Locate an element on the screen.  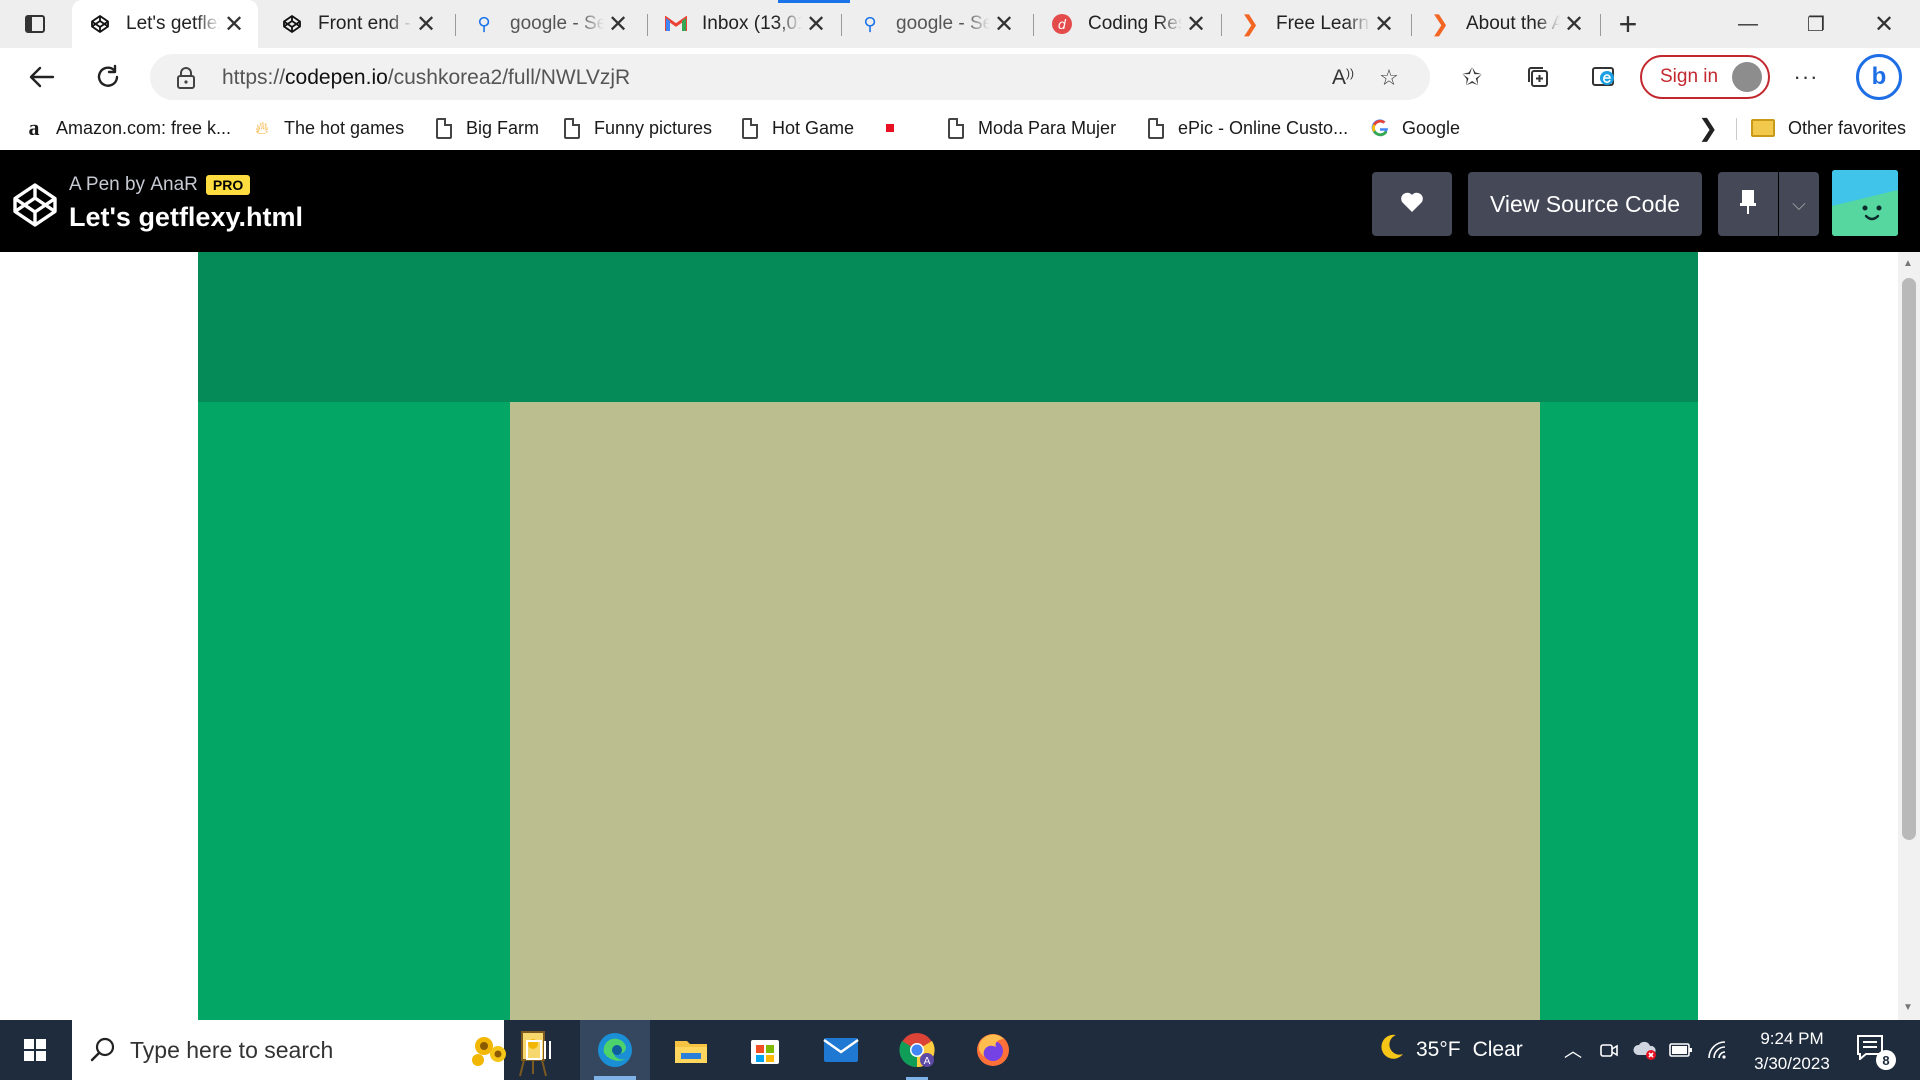
view-source-button: View Source Code is located at coordinates (1585, 204).